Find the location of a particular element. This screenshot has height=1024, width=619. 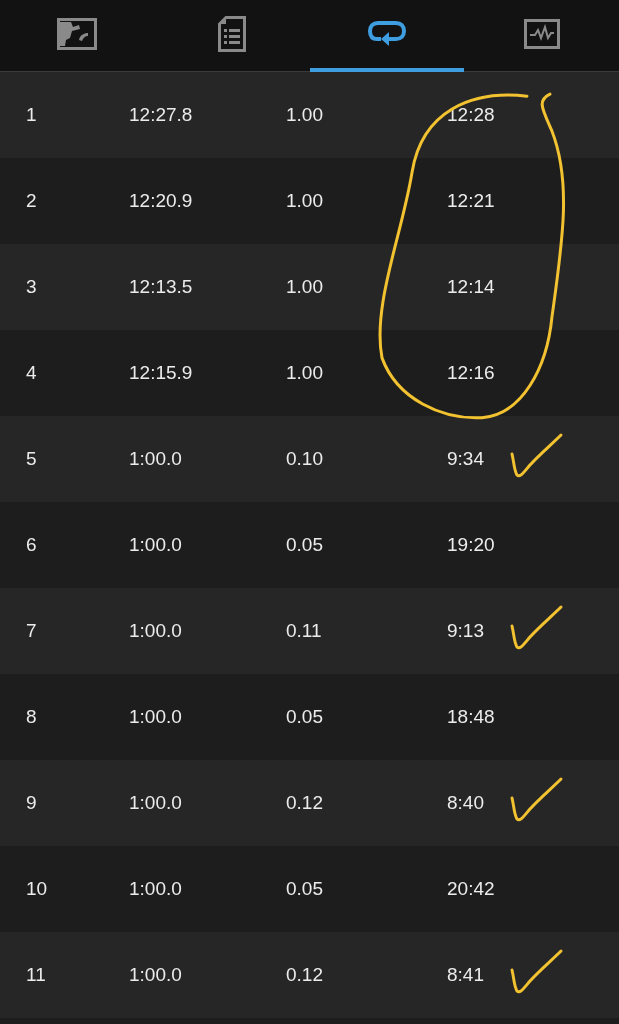

table-cell: 6 is located at coordinates (31, 545).